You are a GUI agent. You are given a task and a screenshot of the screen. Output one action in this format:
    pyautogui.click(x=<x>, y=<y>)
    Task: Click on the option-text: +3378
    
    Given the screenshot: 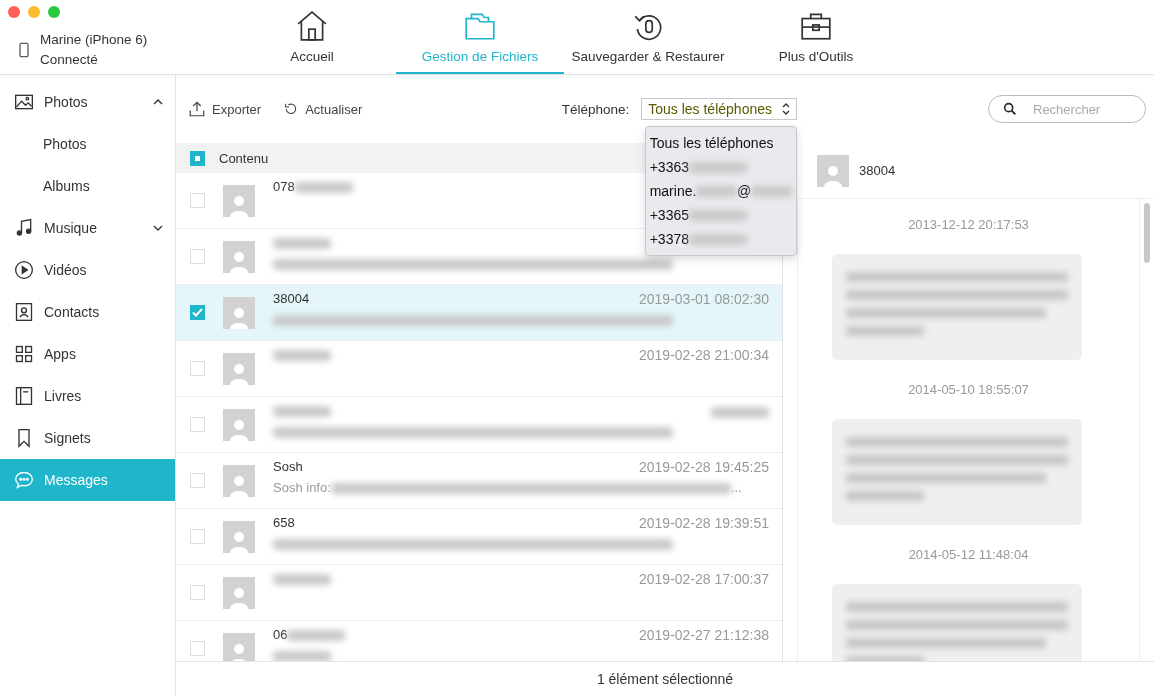 What is the action you would take?
    pyautogui.click(x=669, y=239)
    